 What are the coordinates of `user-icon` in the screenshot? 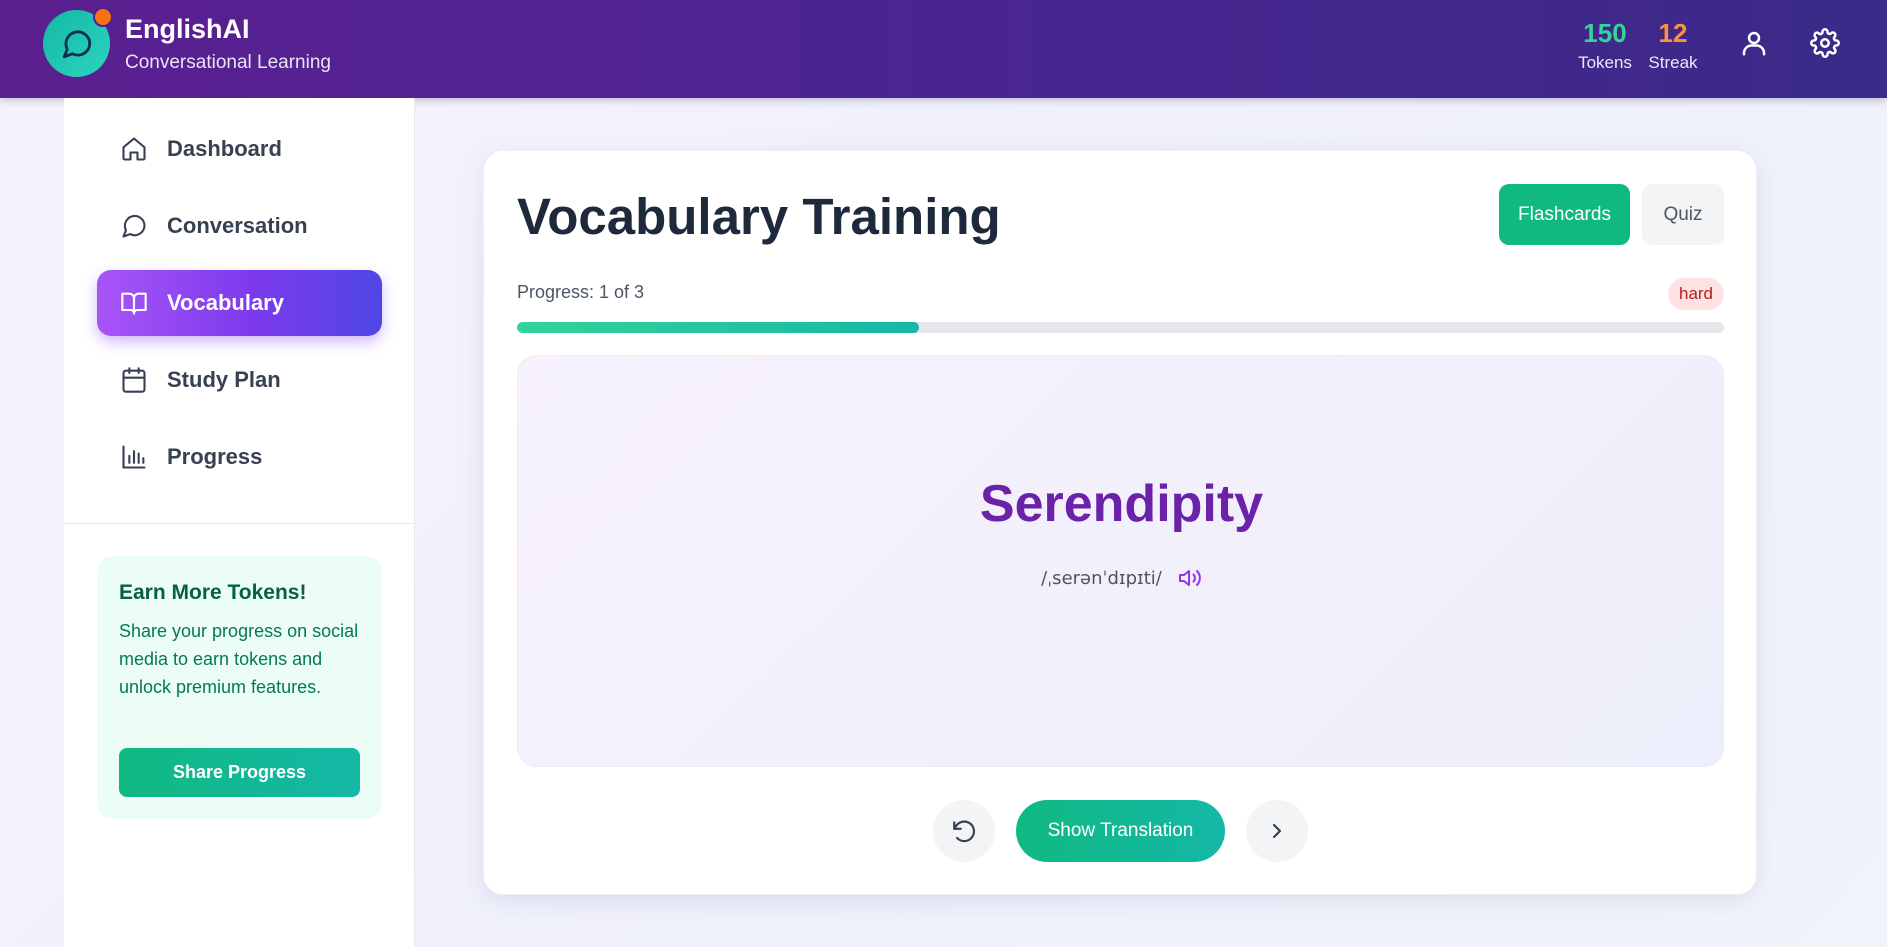 It's located at (1754, 43).